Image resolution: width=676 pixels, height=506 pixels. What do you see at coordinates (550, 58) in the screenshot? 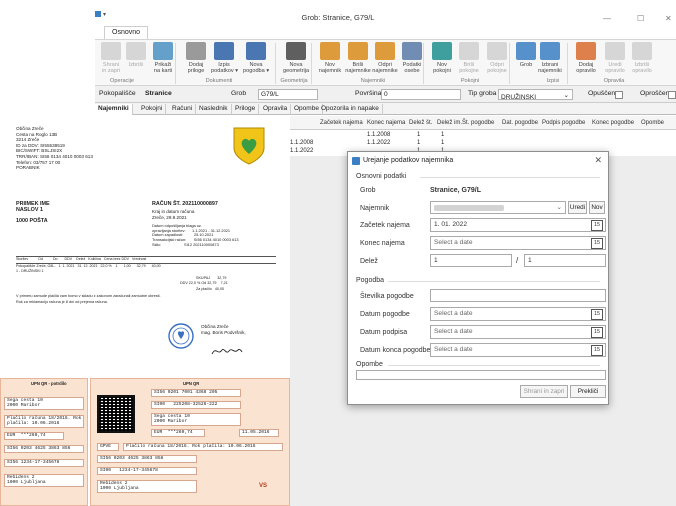
I see `ribbon-button-selected-tenants: Izbrani najemniki` at bounding box center [550, 58].